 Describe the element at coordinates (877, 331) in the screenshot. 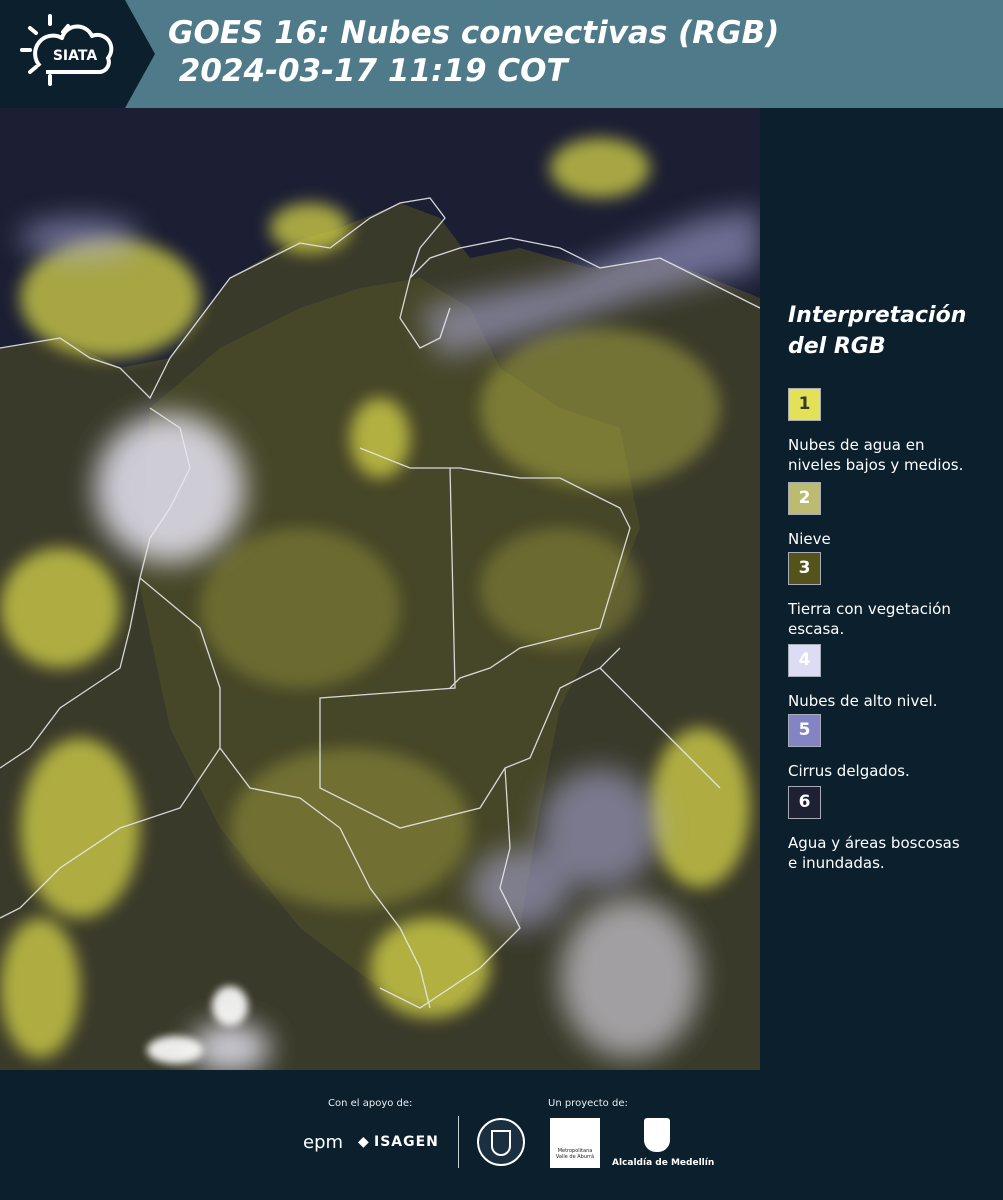

I see `legend-title: Interpretación del RGB` at that location.